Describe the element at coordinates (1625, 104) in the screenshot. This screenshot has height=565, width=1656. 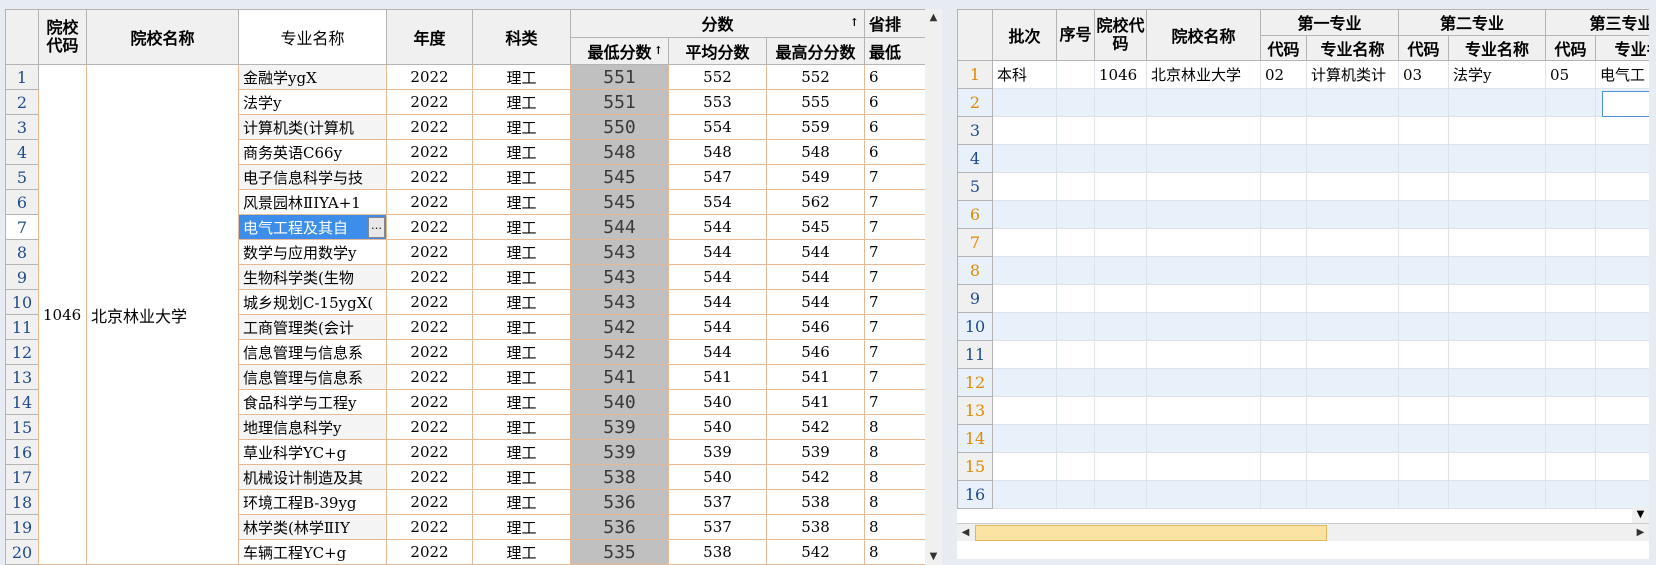
I see `active-cell-editor` at that location.